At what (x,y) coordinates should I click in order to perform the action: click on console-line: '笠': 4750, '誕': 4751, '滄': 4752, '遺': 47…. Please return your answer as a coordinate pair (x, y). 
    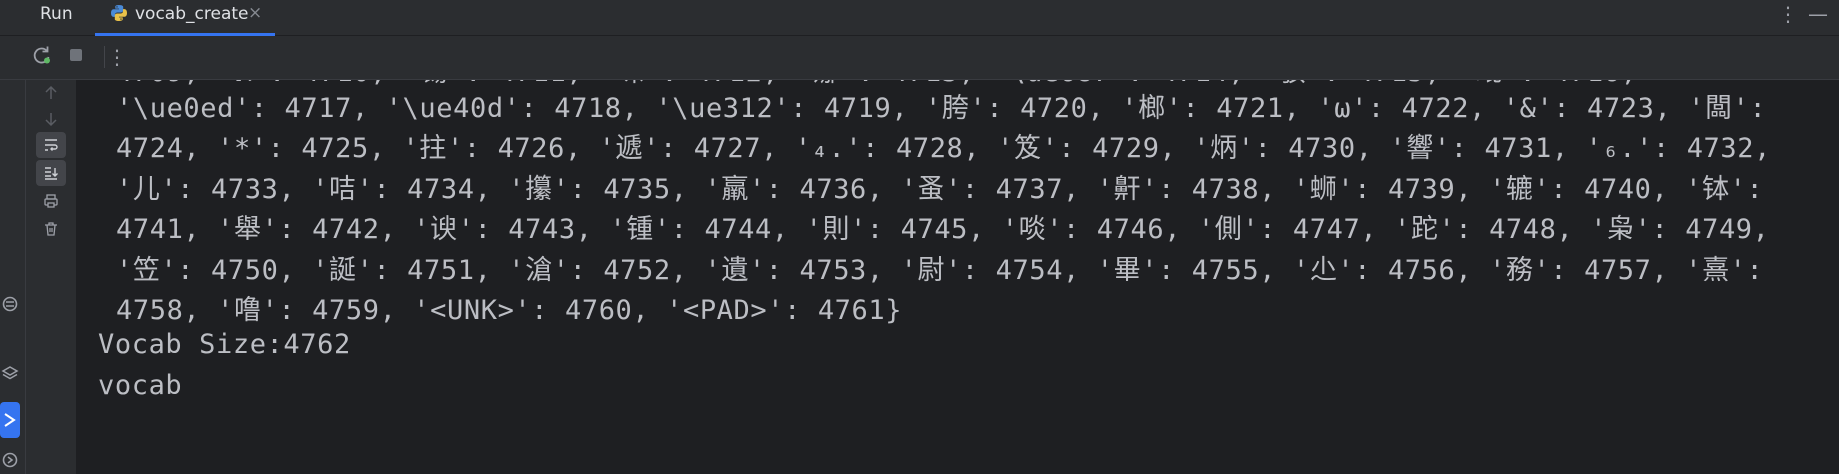
    Looking at the image, I should click on (940, 270).